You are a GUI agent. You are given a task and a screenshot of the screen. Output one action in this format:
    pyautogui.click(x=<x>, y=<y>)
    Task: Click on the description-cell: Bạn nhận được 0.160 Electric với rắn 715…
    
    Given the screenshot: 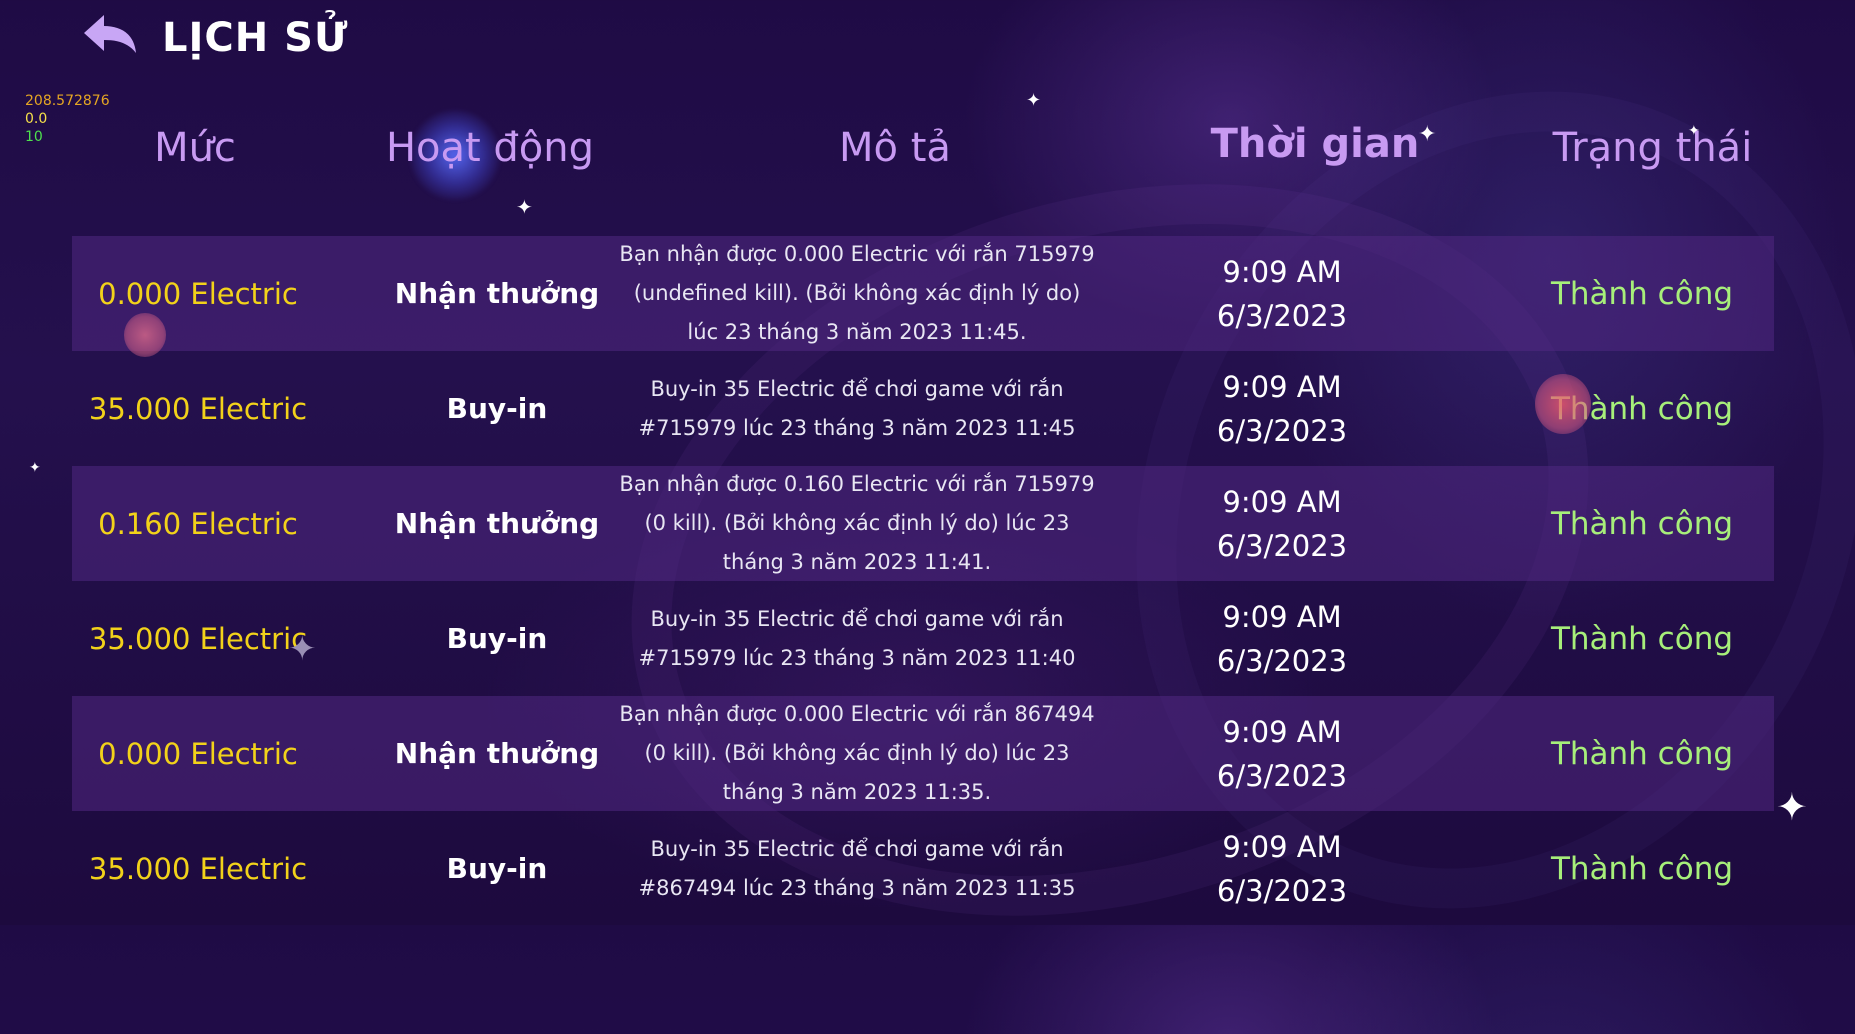 What is the action you would take?
    pyautogui.click(x=857, y=523)
    